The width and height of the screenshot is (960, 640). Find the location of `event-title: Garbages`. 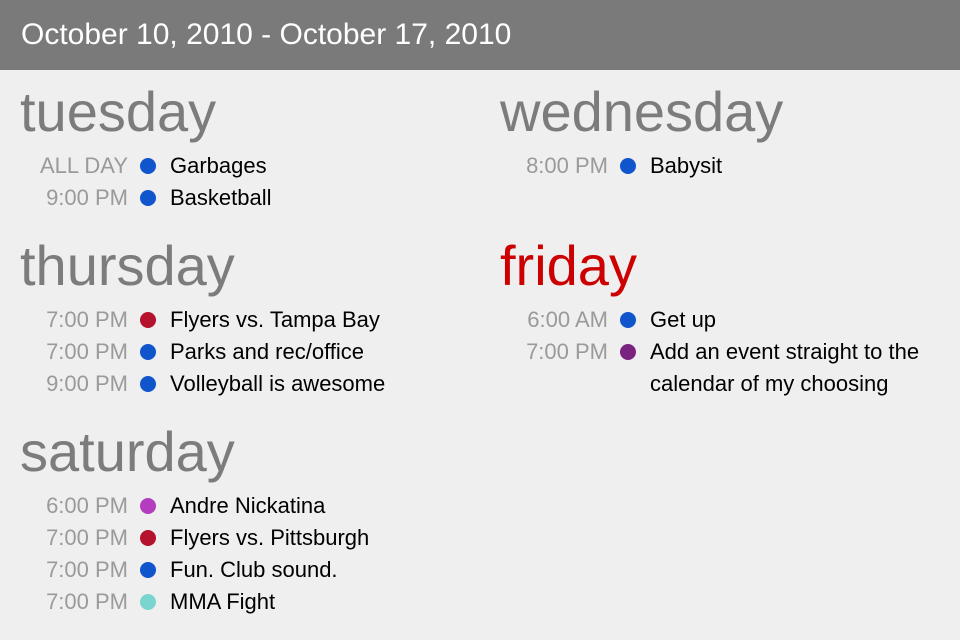

event-title: Garbages is located at coordinates (218, 165).